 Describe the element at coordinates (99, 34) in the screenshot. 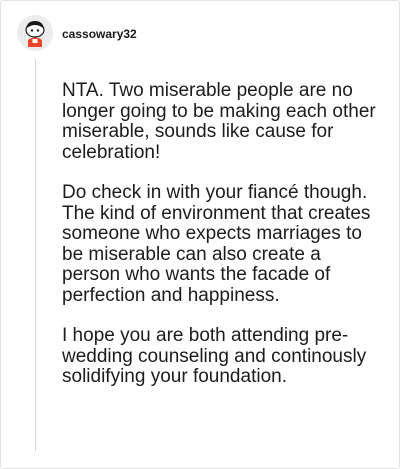

I see `comment-username: cassowary32` at that location.